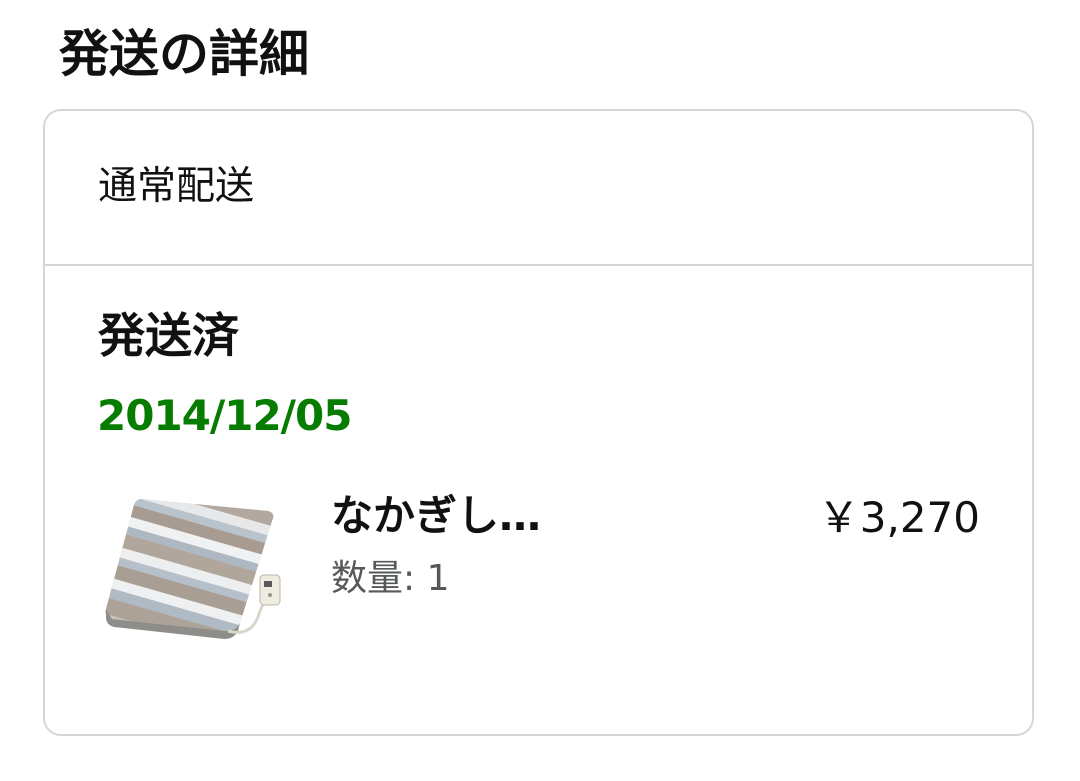  Describe the element at coordinates (390, 578) in the screenshot. I see `product-quantity: 数量: 1` at that location.